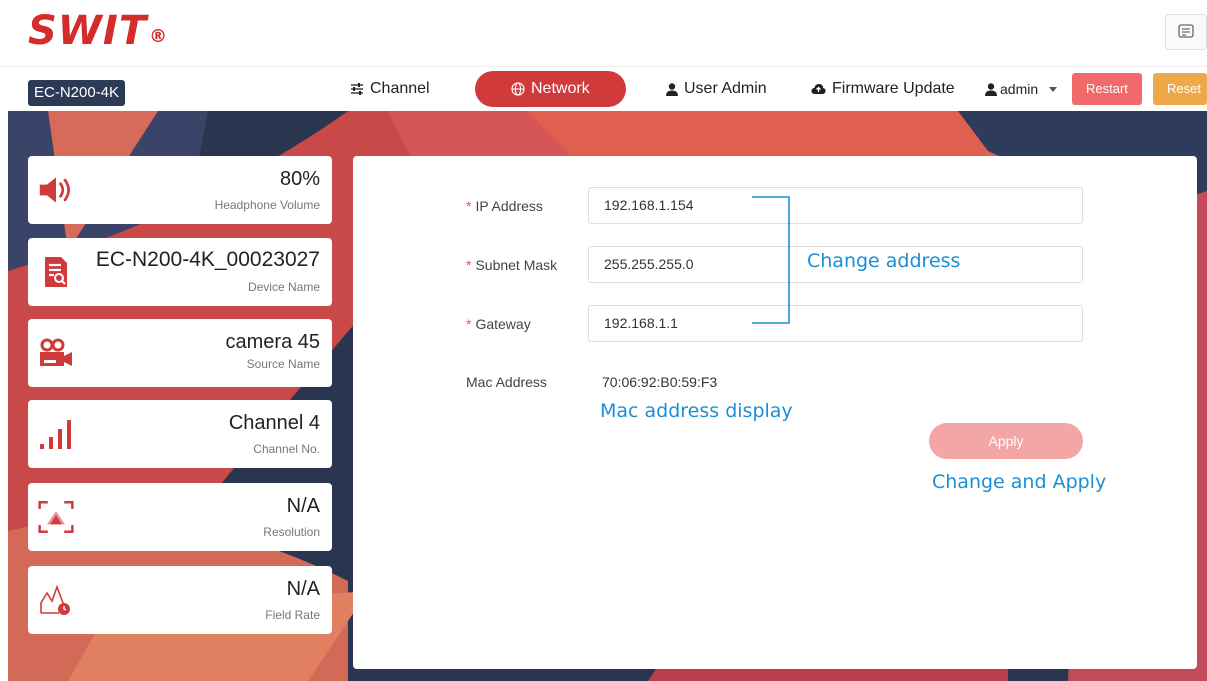 The height and width of the screenshot is (681, 1207). What do you see at coordinates (884, 261) in the screenshot?
I see `change-address-annotation: Change address` at bounding box center [884, 261].